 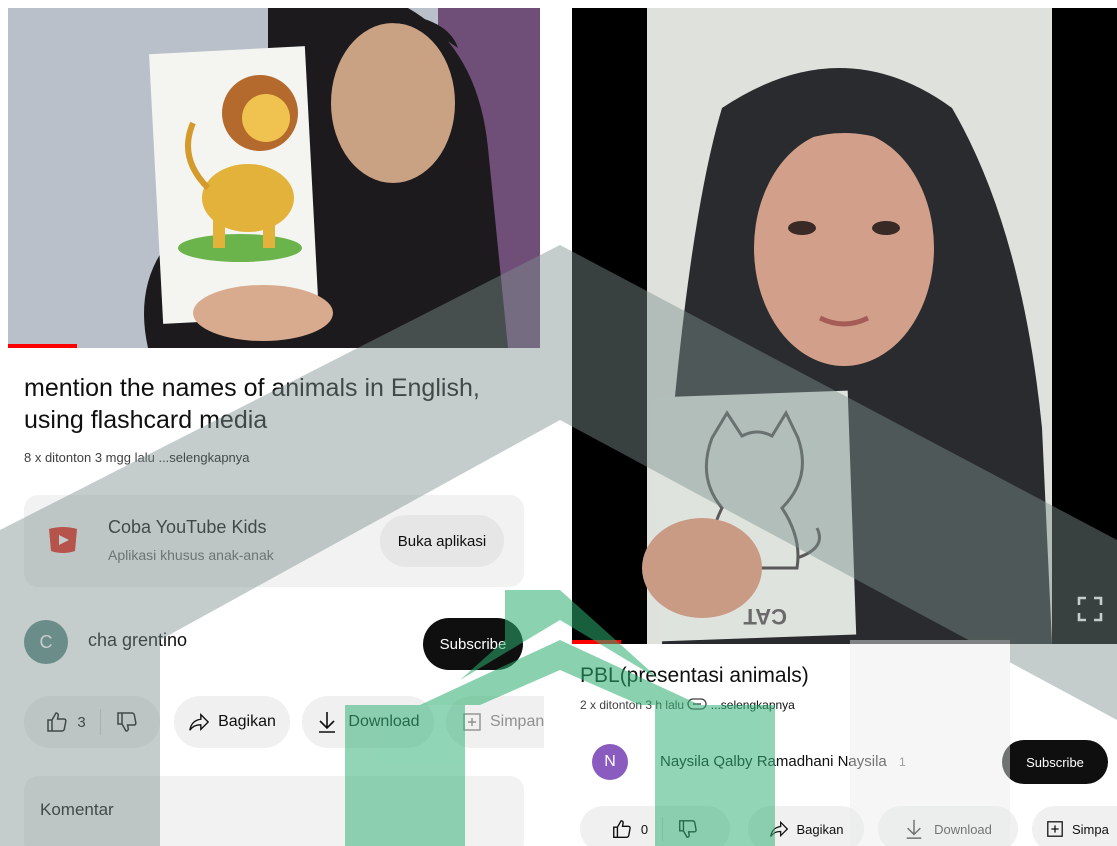 I want to click on like-count: 0, so click(x=644, y=829).